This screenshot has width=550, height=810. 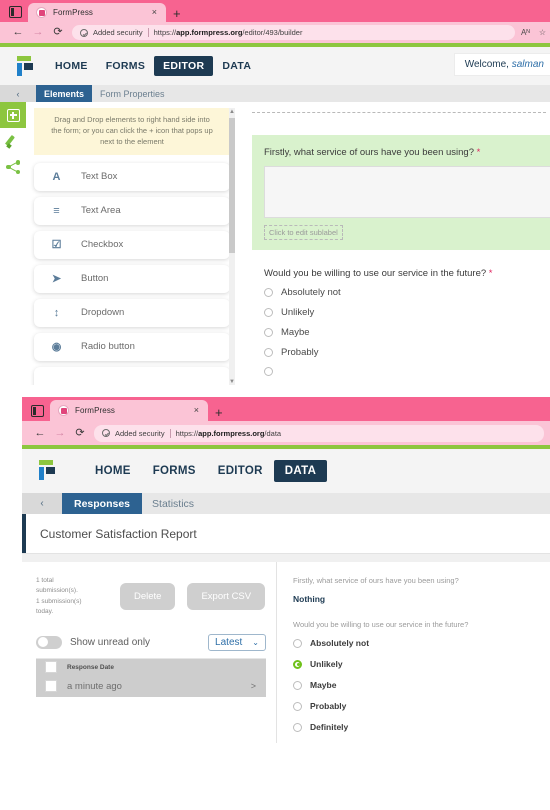 What do you see at coordinates (298, 312) in the screenshot?
I see `option-label: Unlikely` at bounding box center [298, 312].